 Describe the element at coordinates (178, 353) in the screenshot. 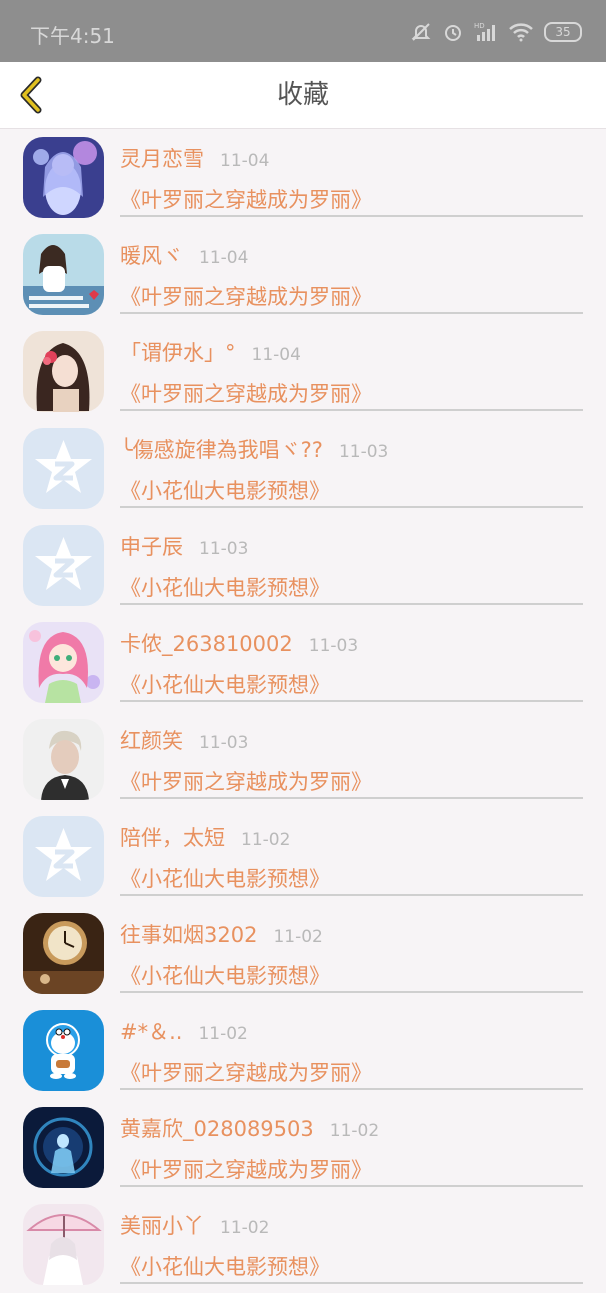

I see `user-name: 「谓伊水」°` at that location.